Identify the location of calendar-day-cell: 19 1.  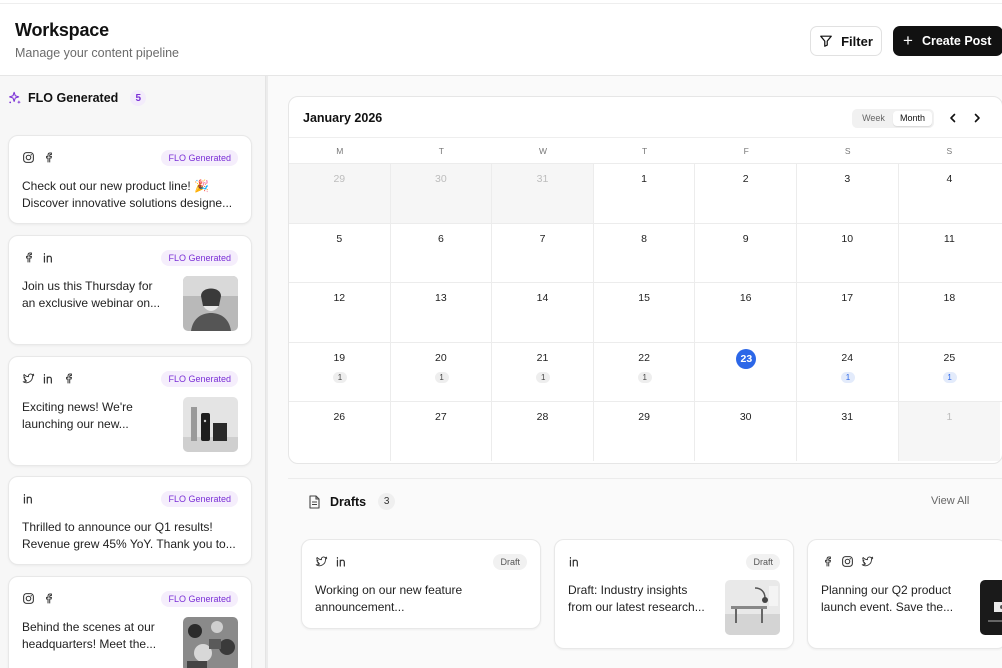
(340, 371).